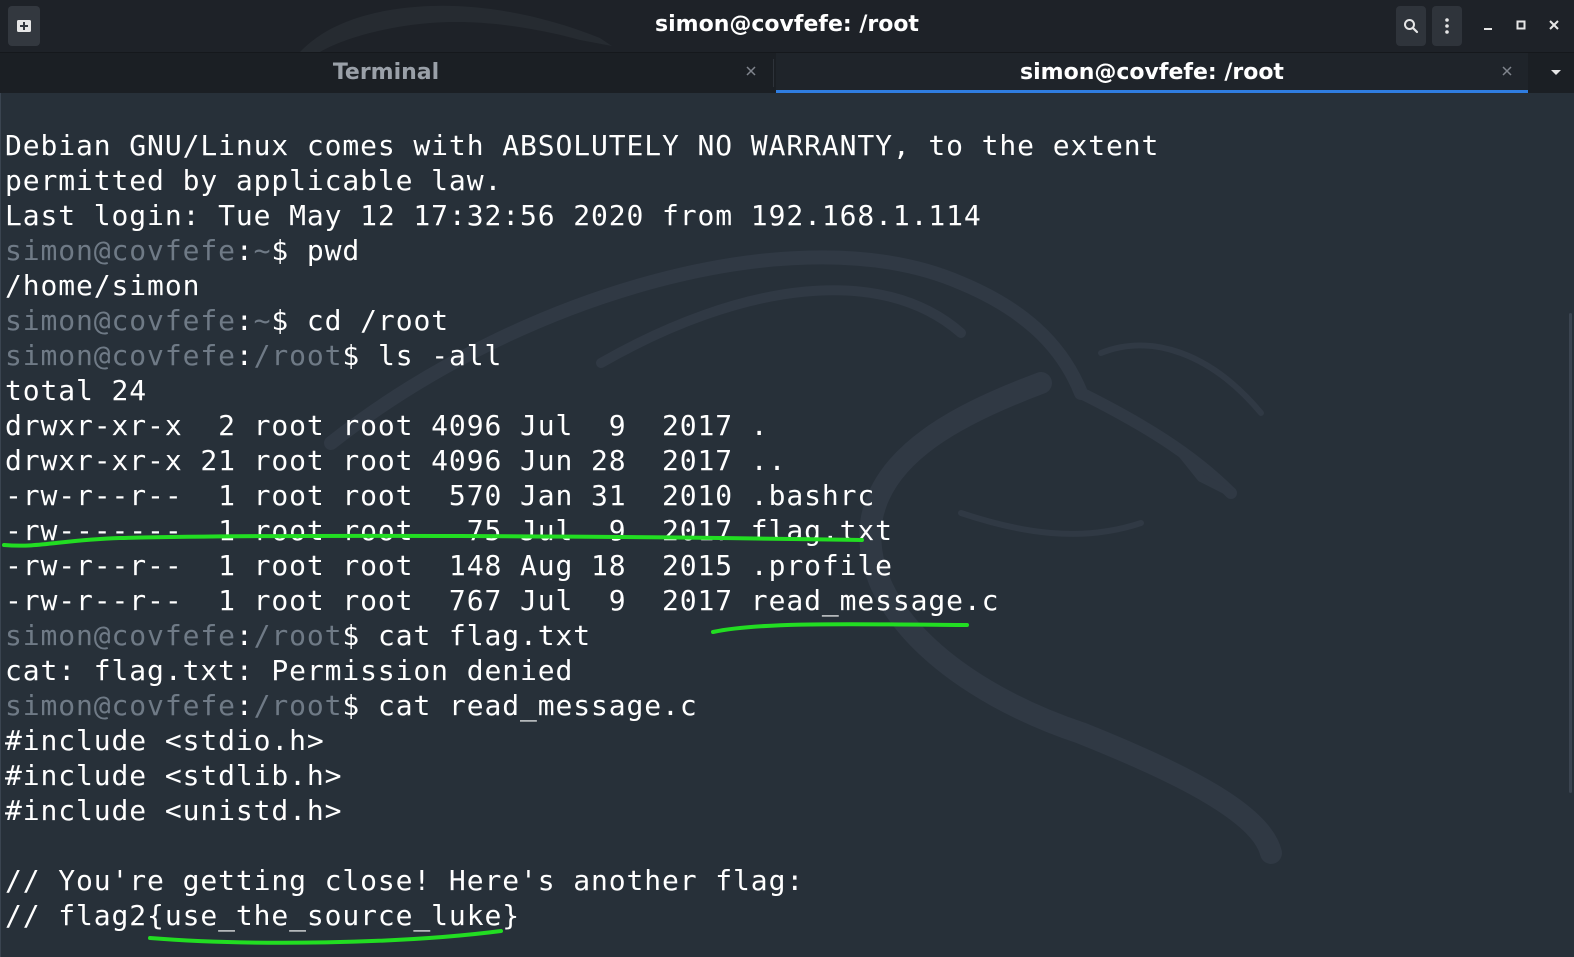 The width and height of the screenshot is (1574, 957). I want to click on output-line: permitted by applicable law., so click(254, 180).